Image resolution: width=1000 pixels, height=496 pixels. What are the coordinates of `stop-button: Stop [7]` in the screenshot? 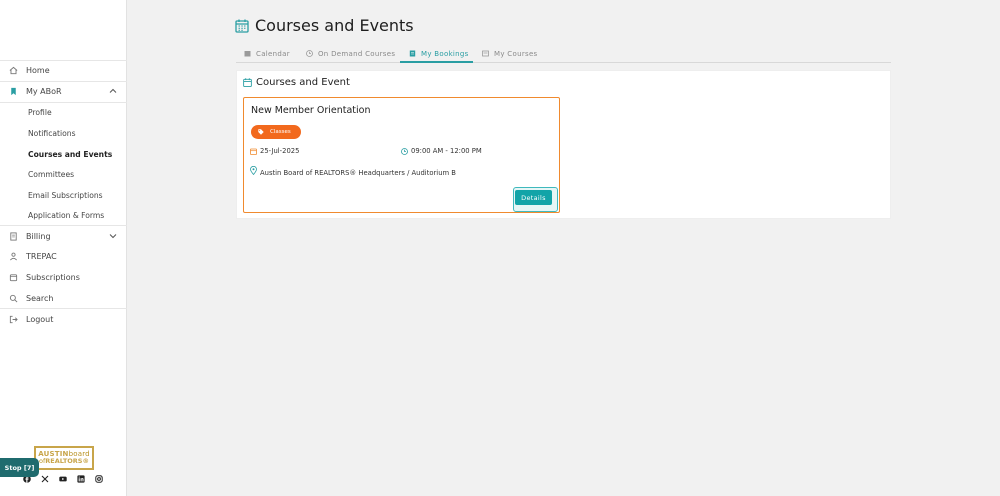 It's located at (19, 467).